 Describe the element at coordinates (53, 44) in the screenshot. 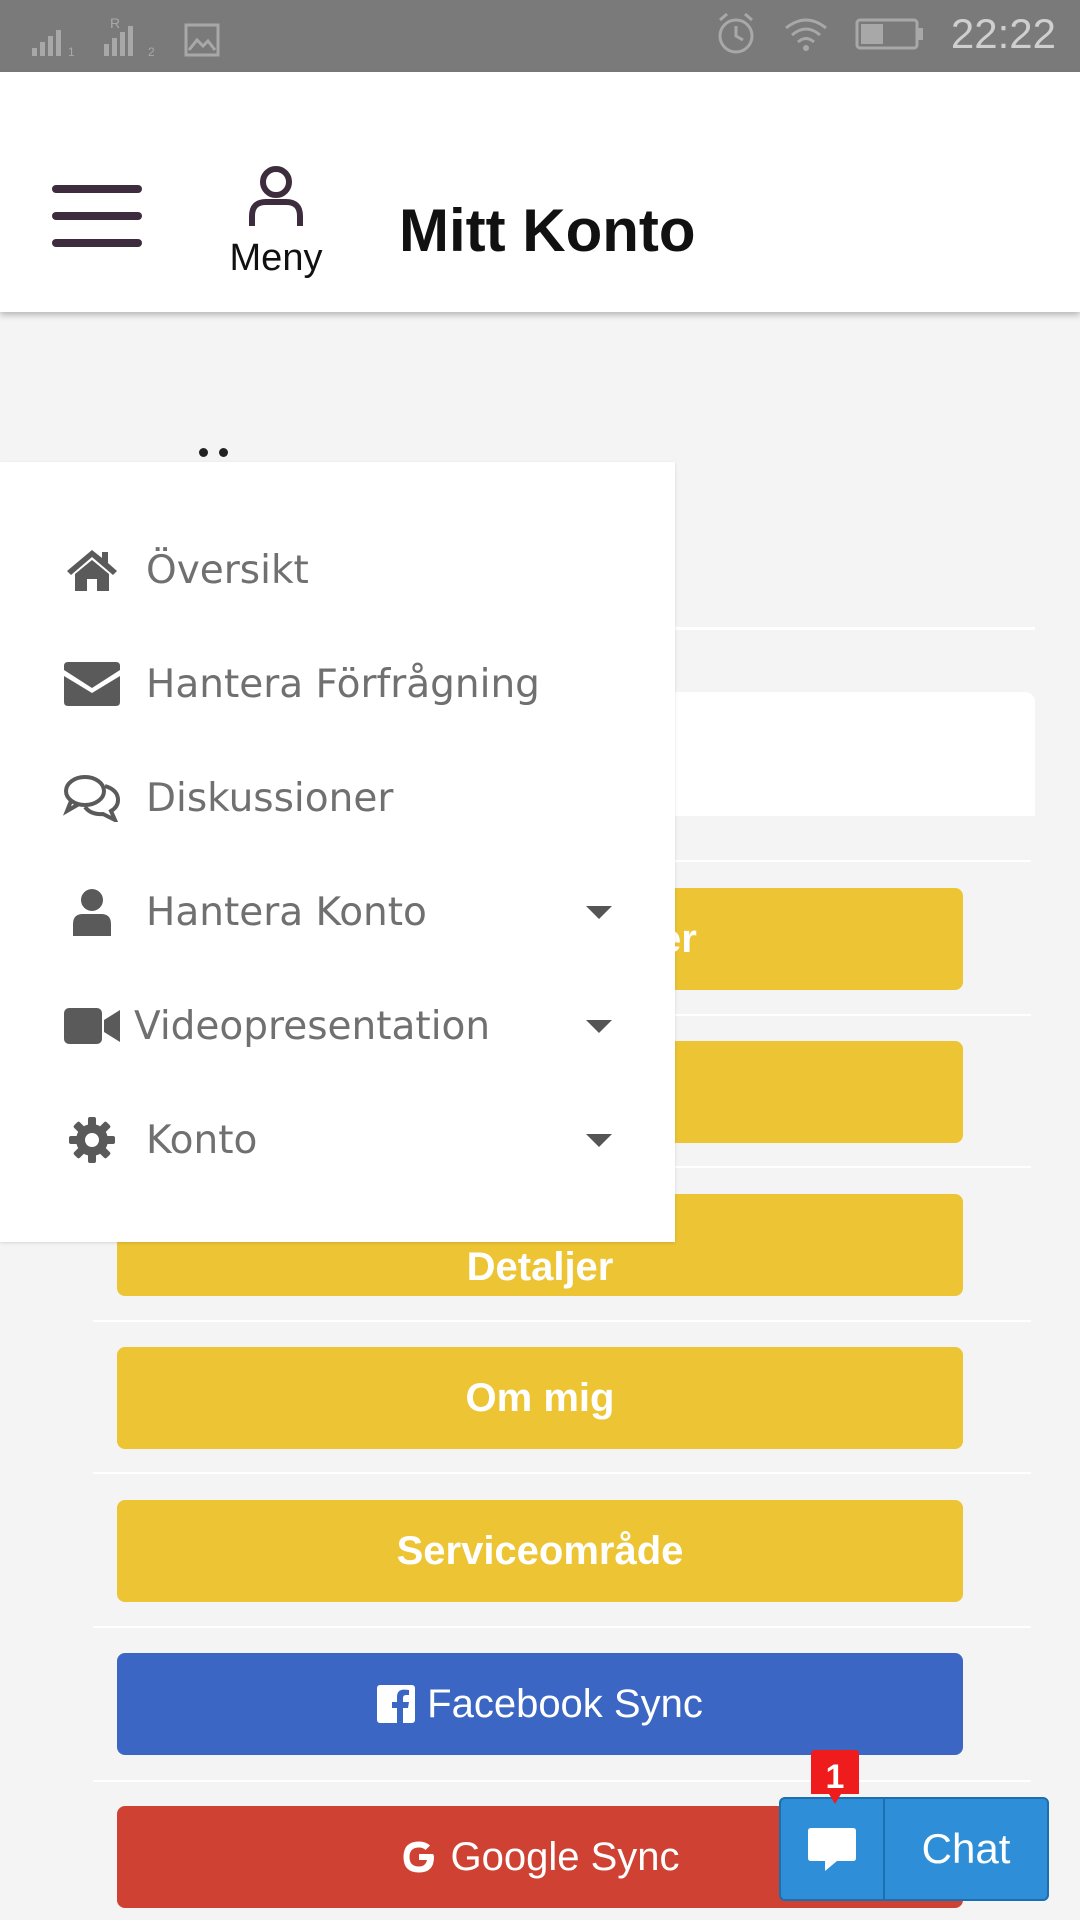

I see `signal-1-icon: 1` at that location.